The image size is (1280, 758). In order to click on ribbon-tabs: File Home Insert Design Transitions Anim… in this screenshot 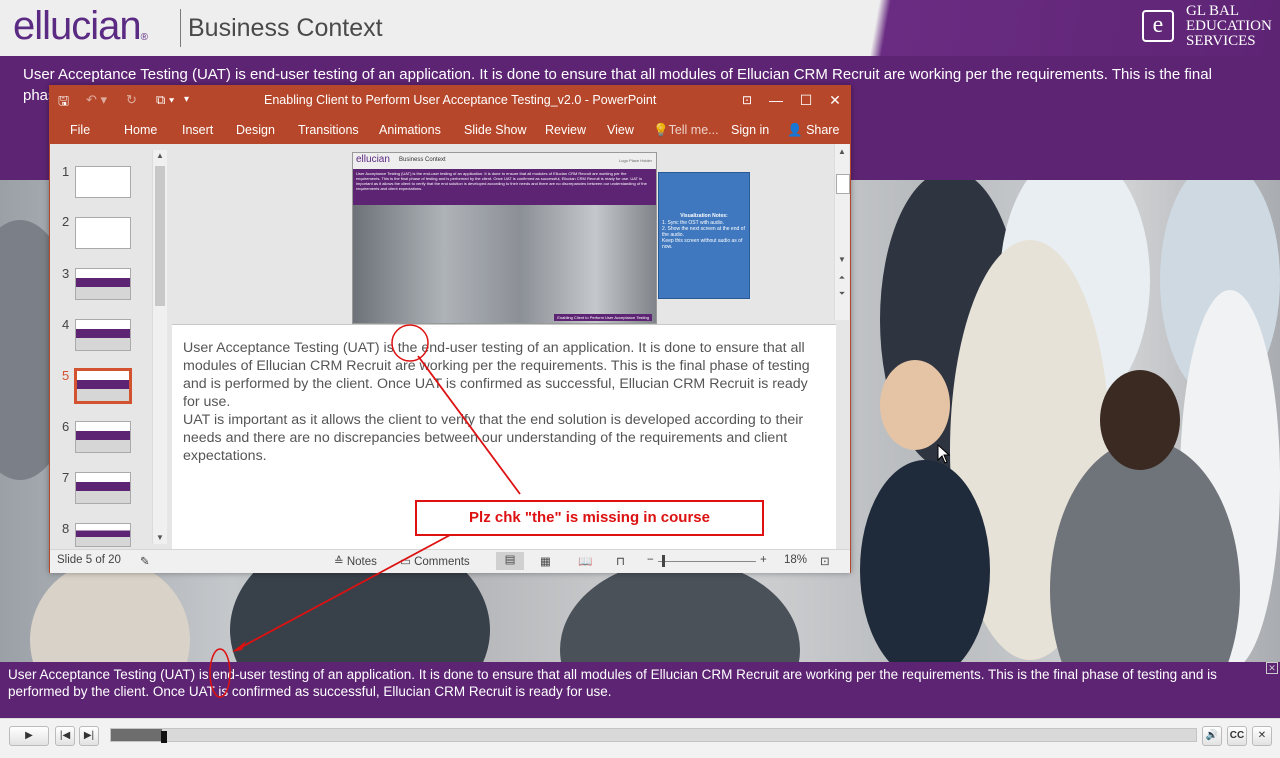, I will do `click(450, 130)`.